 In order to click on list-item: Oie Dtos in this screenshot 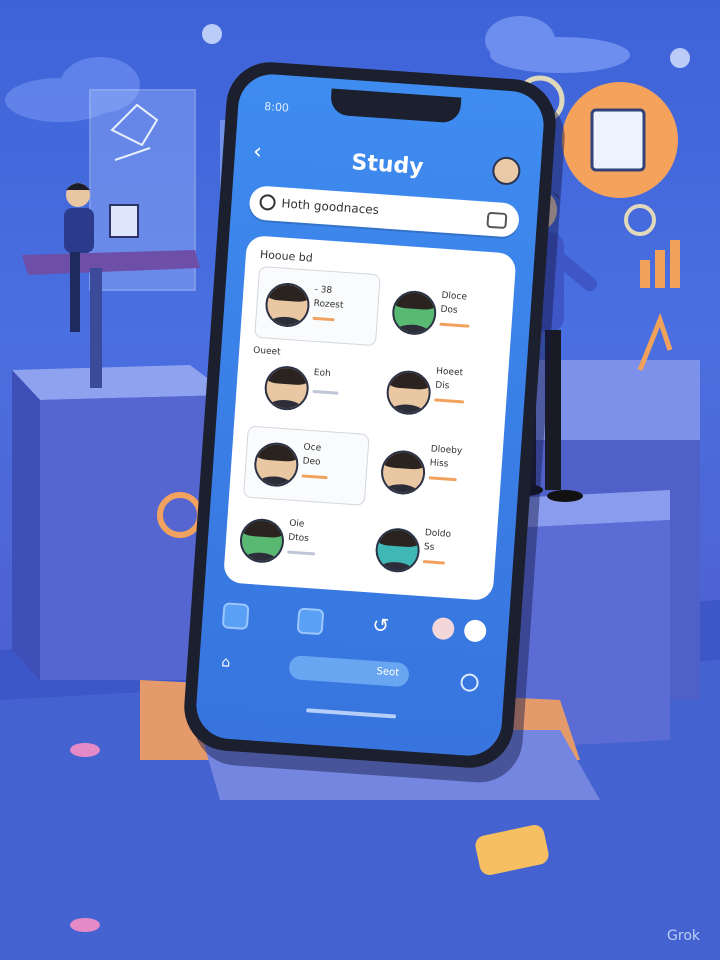, I will do `click(300, 542)`.